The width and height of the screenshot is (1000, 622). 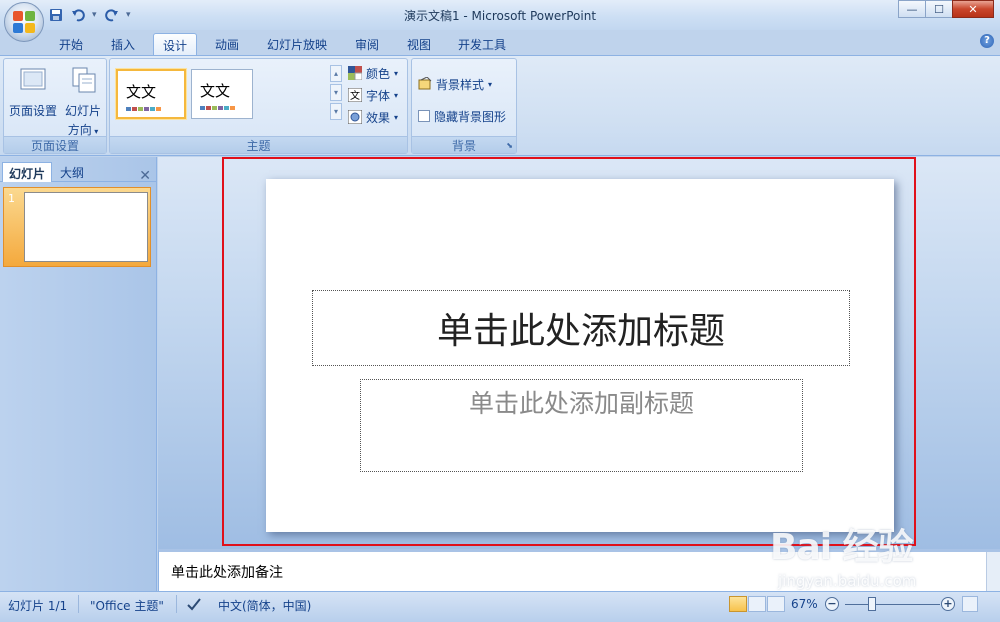 What do you see at coordinates (194, 605) in the screenshot?
I see `spellcheck-icon` at bounding box center [194, 605].